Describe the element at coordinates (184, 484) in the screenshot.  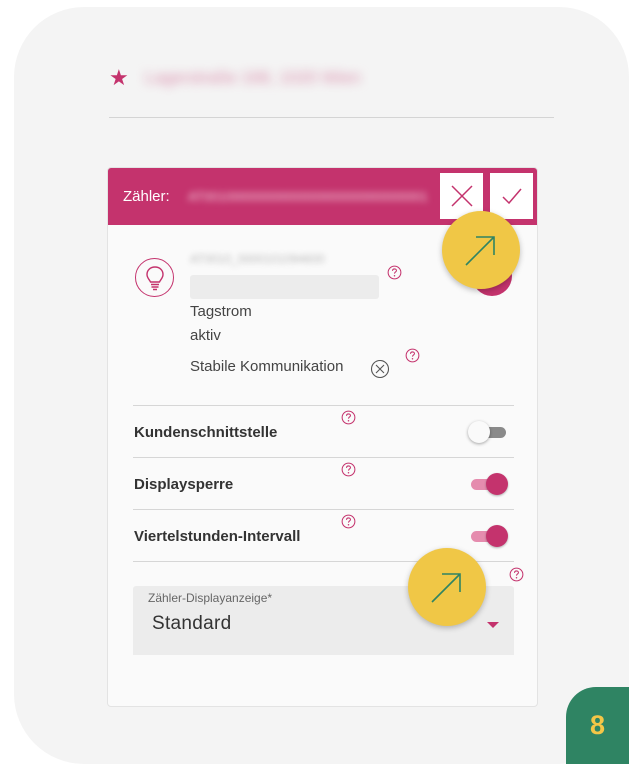
I see `setting-label-displaysperre: Displaysperre` at that location.